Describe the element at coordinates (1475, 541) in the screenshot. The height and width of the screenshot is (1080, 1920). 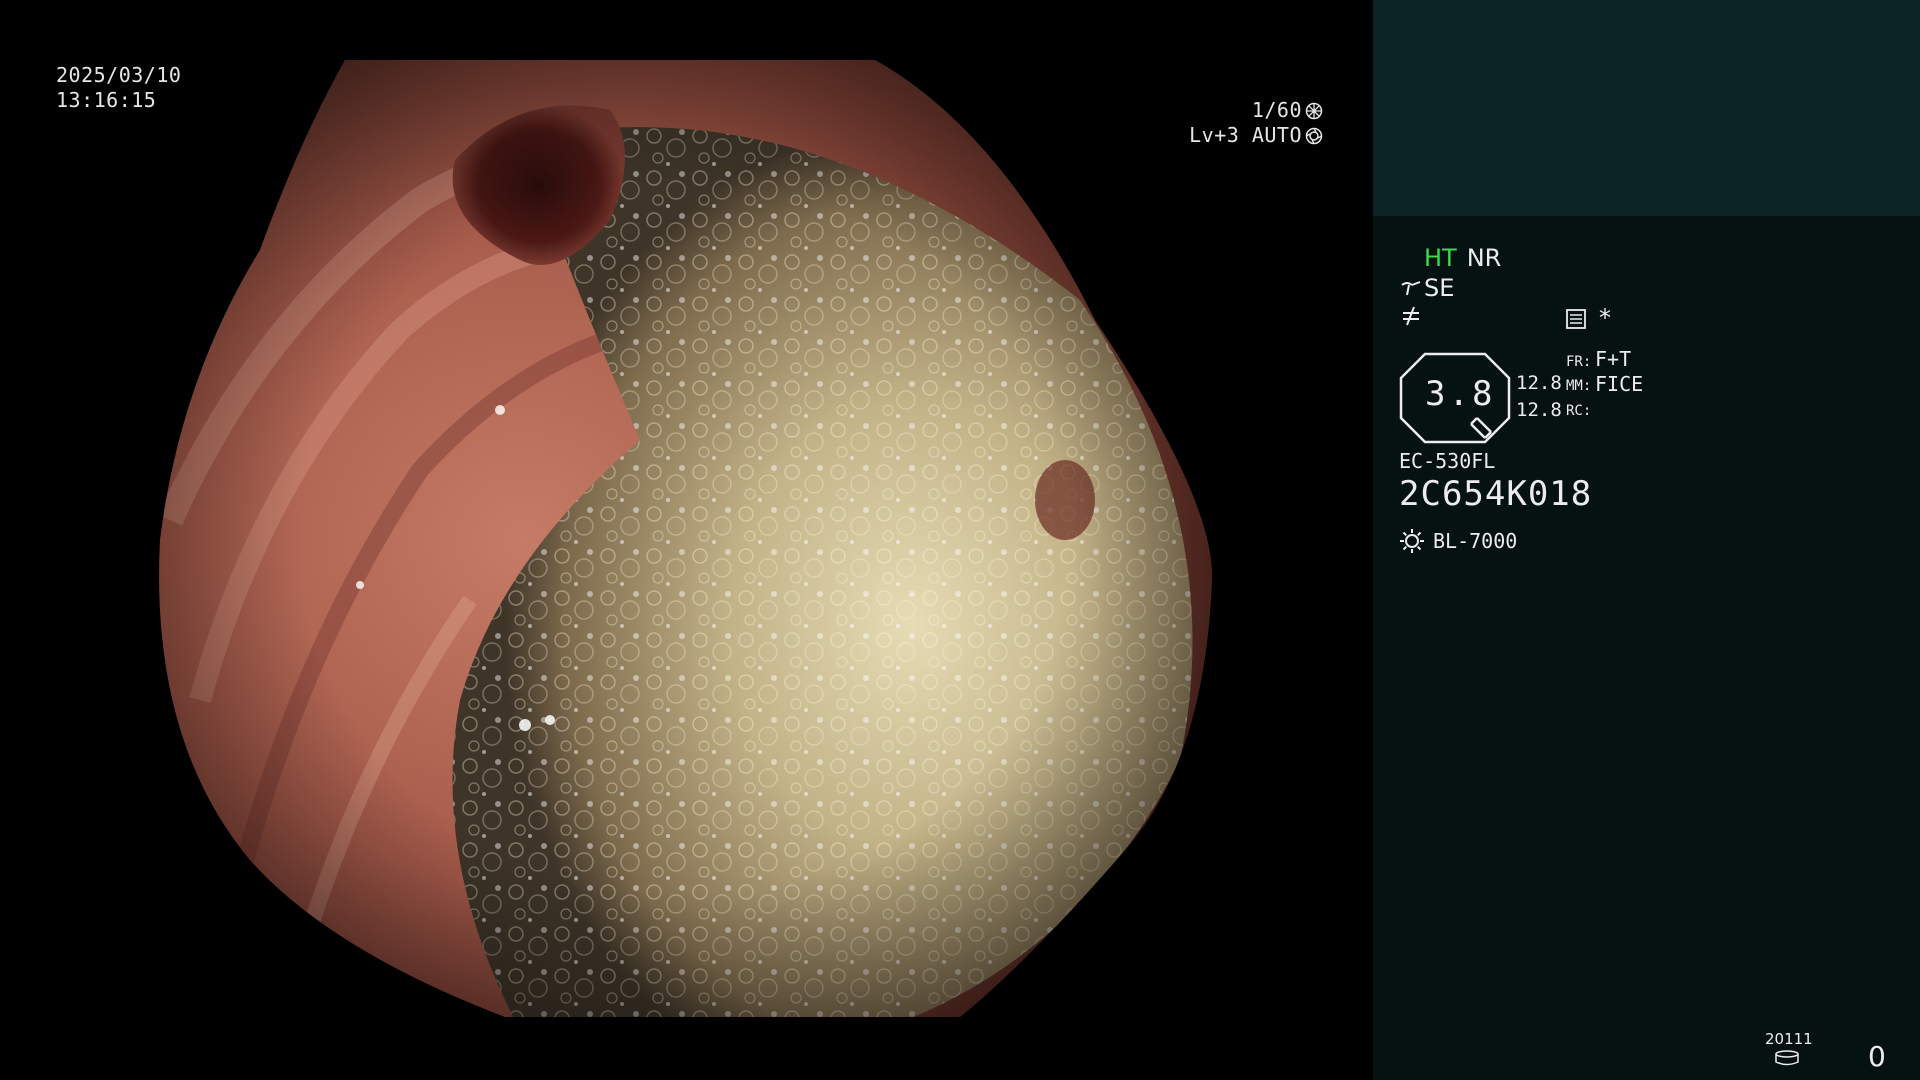
I see `light-source-label: BL-7000` at that location.